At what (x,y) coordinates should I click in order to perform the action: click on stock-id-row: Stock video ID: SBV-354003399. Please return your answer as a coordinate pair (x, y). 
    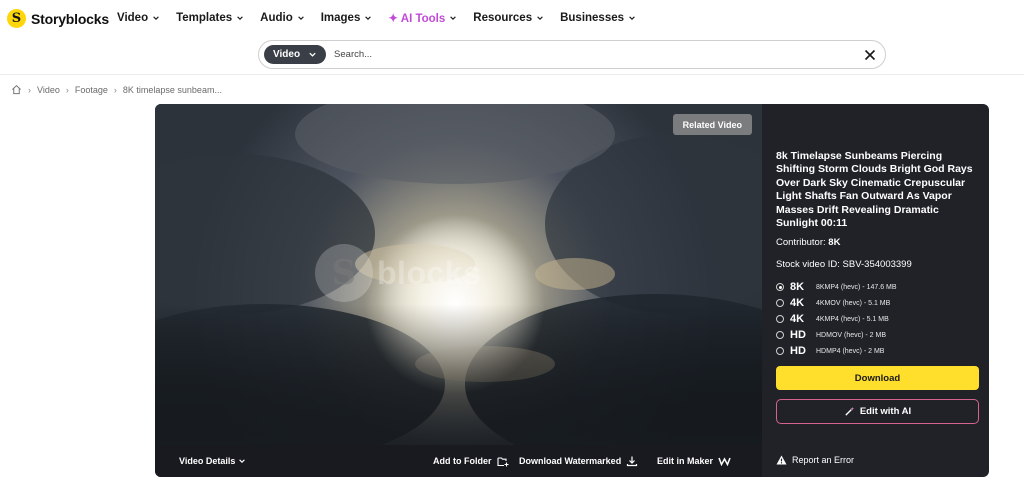
    Looking at the image, I should click on (844, 264).